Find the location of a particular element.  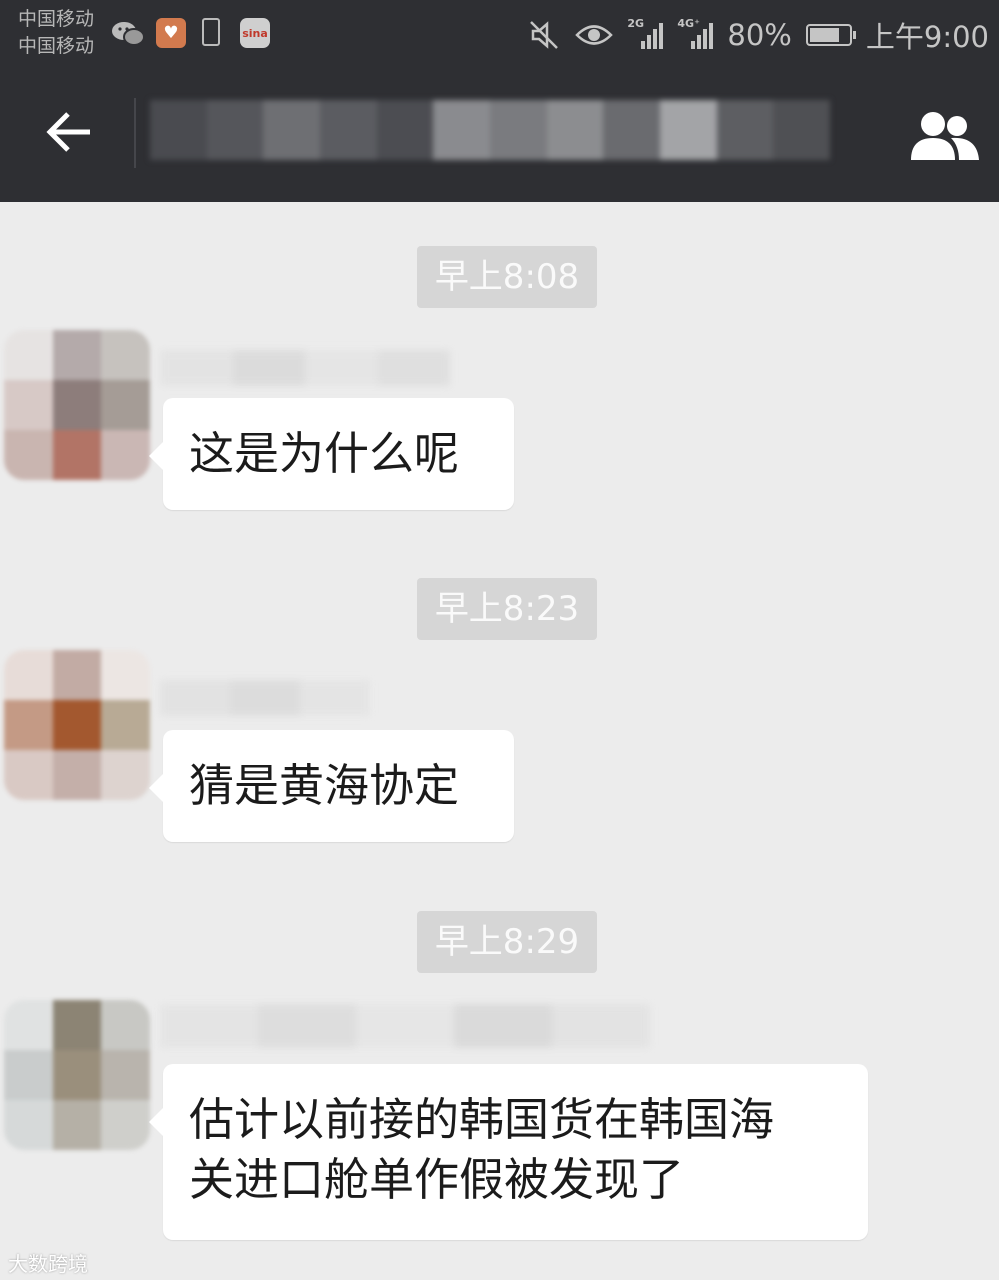

status-bar: 中国移动 中国移动 ♥ sina 2G 4G⁺ 80% 上午9:00 is located at coordinates (499, 34).